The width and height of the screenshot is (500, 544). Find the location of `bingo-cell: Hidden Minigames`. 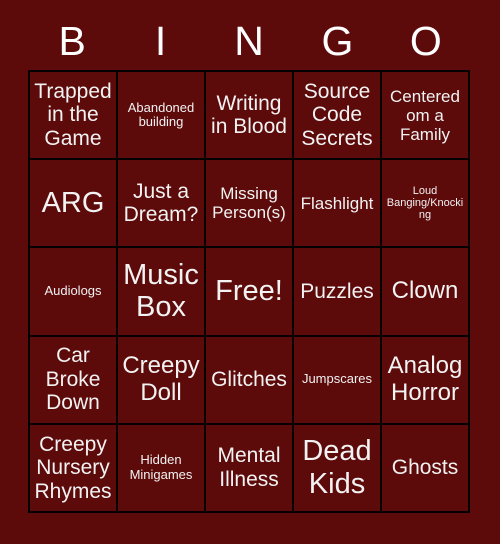

bingo-cell: Hidden Minigames is located at coordinates (161, 467).